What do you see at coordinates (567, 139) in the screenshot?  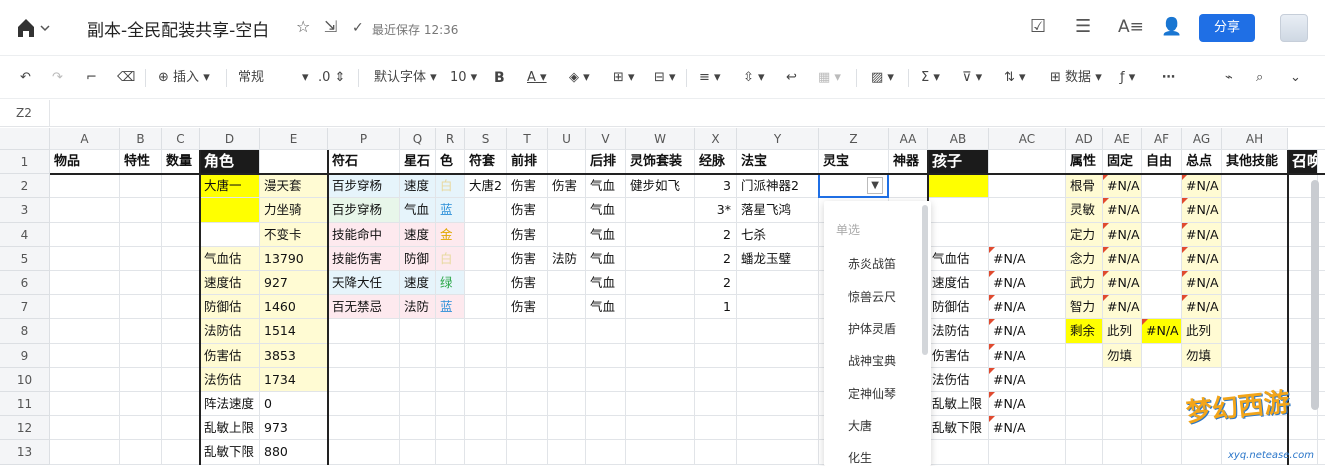 I see `column-header: U` at bounding box center [567, 139].